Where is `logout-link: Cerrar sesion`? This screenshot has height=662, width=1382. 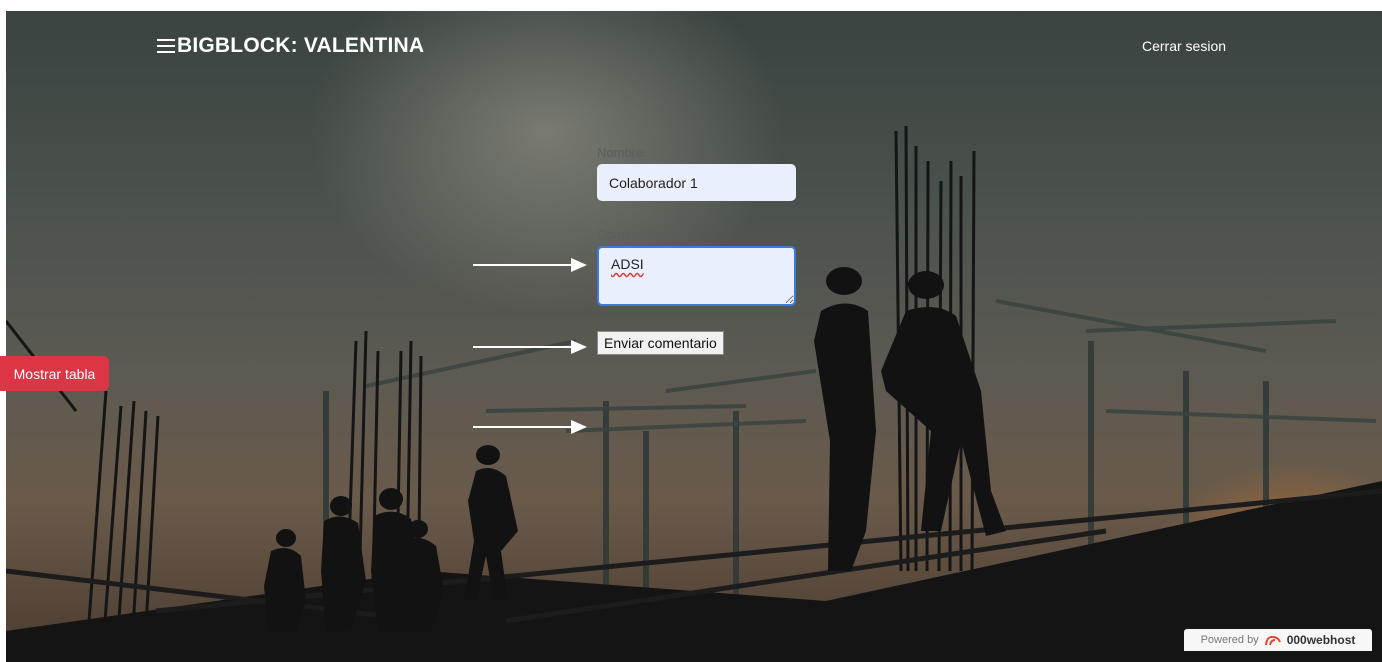 logout-link: Cerrar sesion is located at coordinates (1184, 46).